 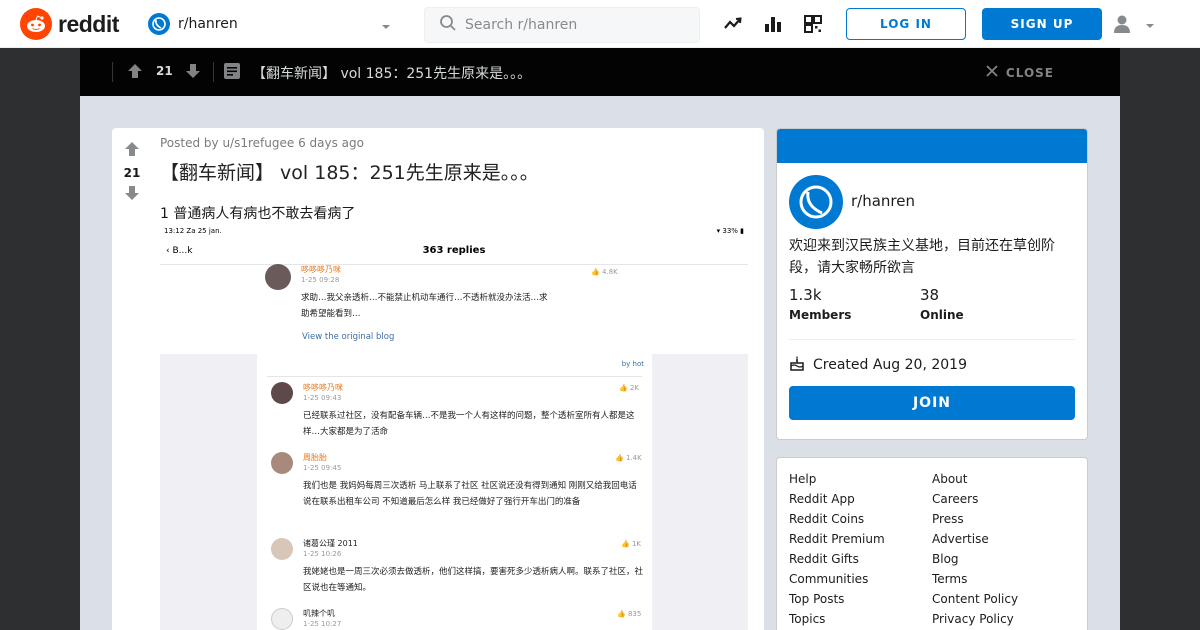 What do you see at coordinates (975, 561) in the screenshot?
I see `footer-link: Blog` at bounding box center [975, 561].